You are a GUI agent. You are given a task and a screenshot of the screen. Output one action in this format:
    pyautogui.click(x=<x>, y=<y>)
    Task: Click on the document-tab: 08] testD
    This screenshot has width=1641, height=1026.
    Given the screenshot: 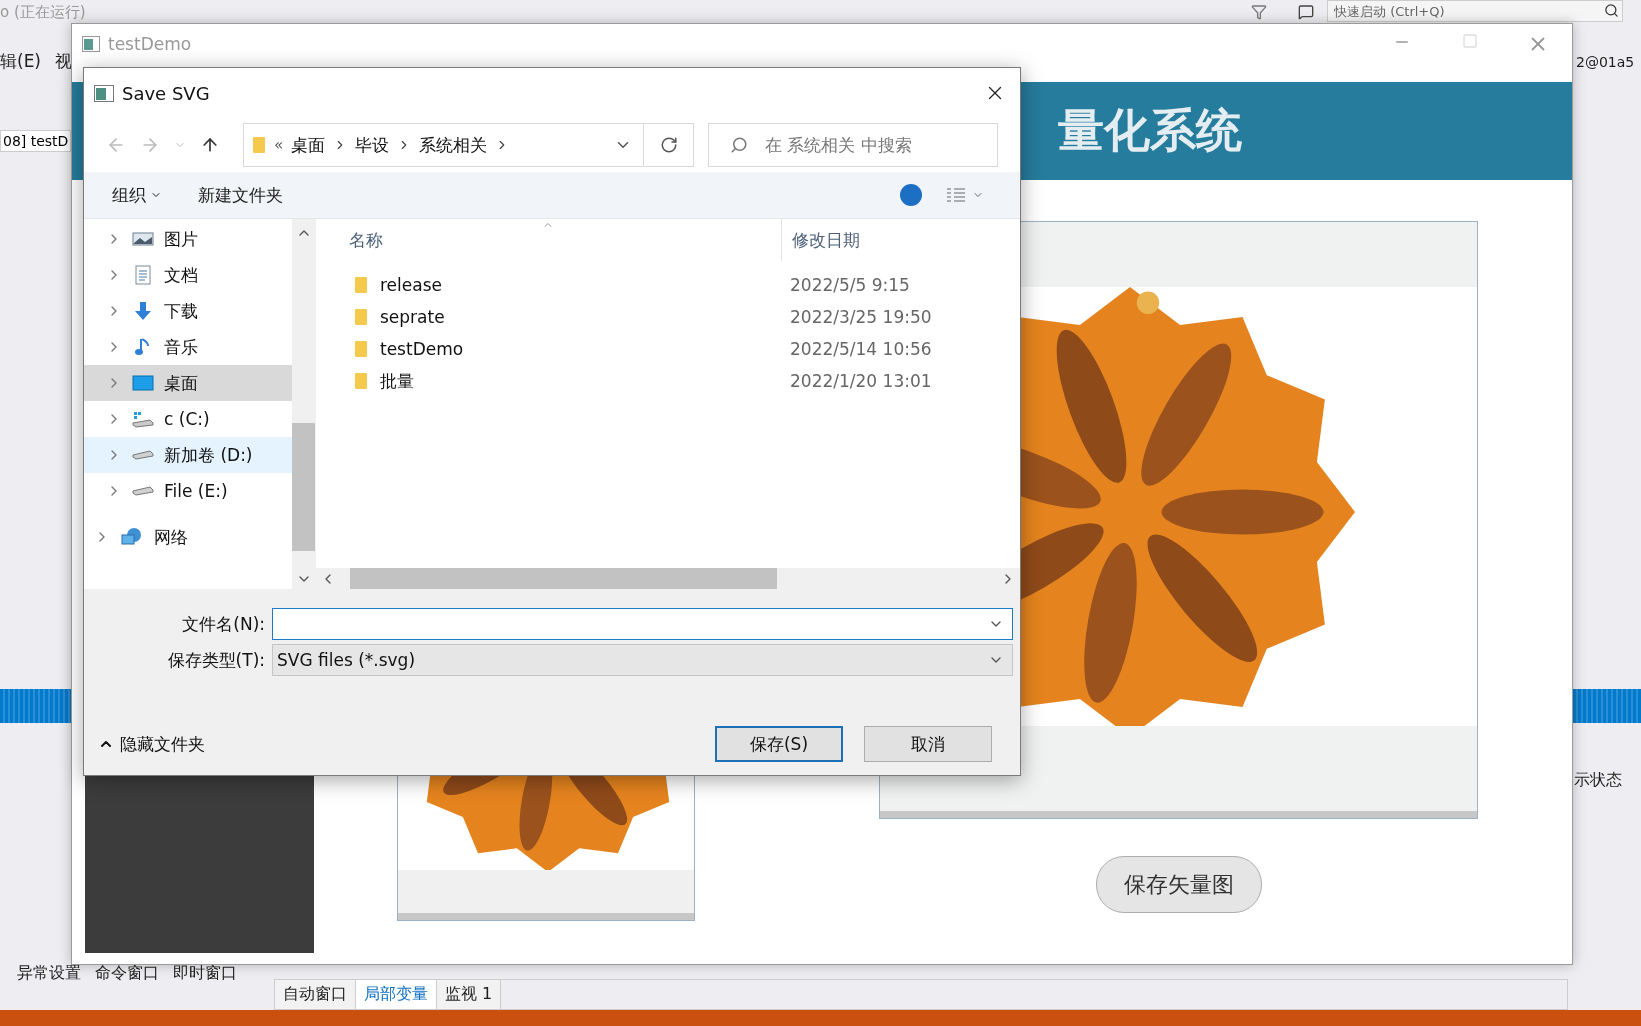 What is the action you would take?
    pyautogui.click(x=36, y=141)
    